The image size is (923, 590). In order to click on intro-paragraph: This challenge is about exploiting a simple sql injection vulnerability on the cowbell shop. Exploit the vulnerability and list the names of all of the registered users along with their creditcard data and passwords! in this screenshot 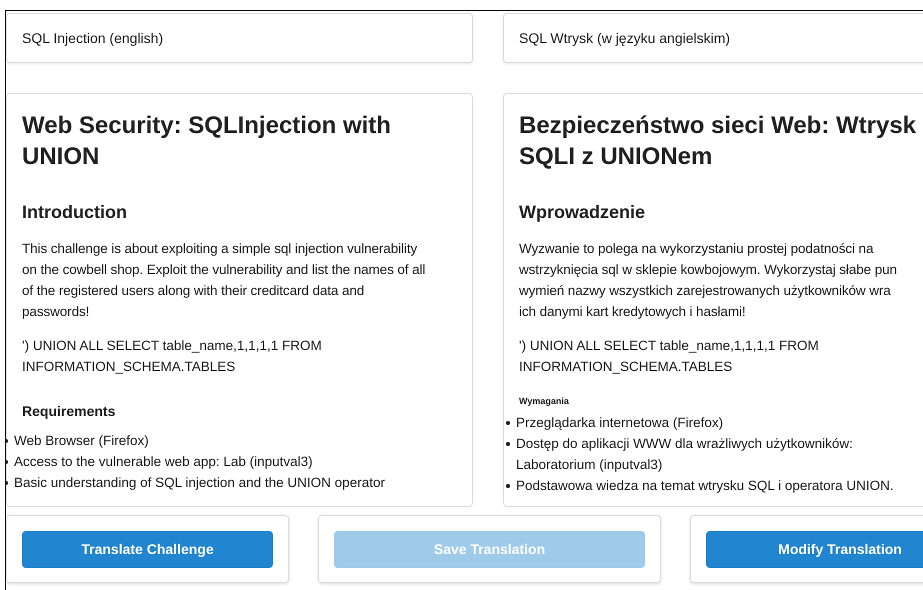, I will do `click(224, 280)`.